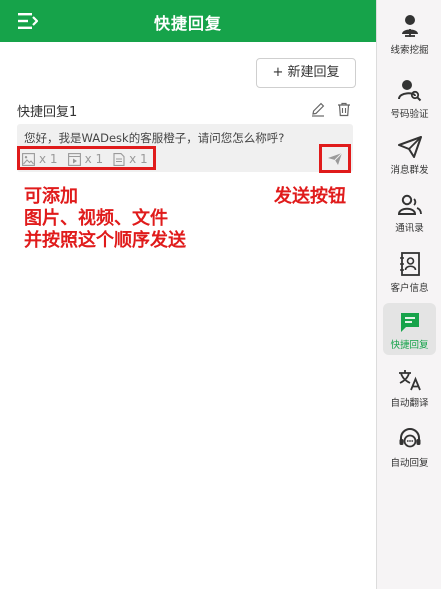 This screenshot has width=441, height=589. Describe the element at coordinates (409, 228) in the screenshot. I see `sidebar-item-label: 通讯录` at that location.